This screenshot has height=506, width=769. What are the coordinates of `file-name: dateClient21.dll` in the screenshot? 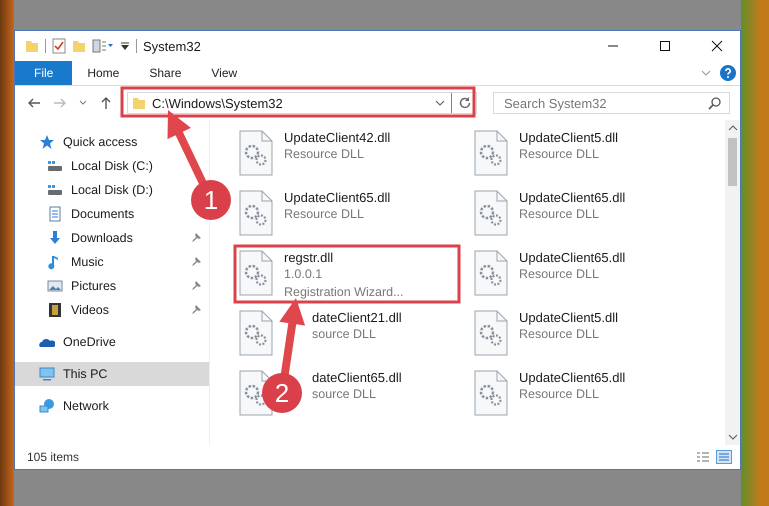 It's located at (357, 317).